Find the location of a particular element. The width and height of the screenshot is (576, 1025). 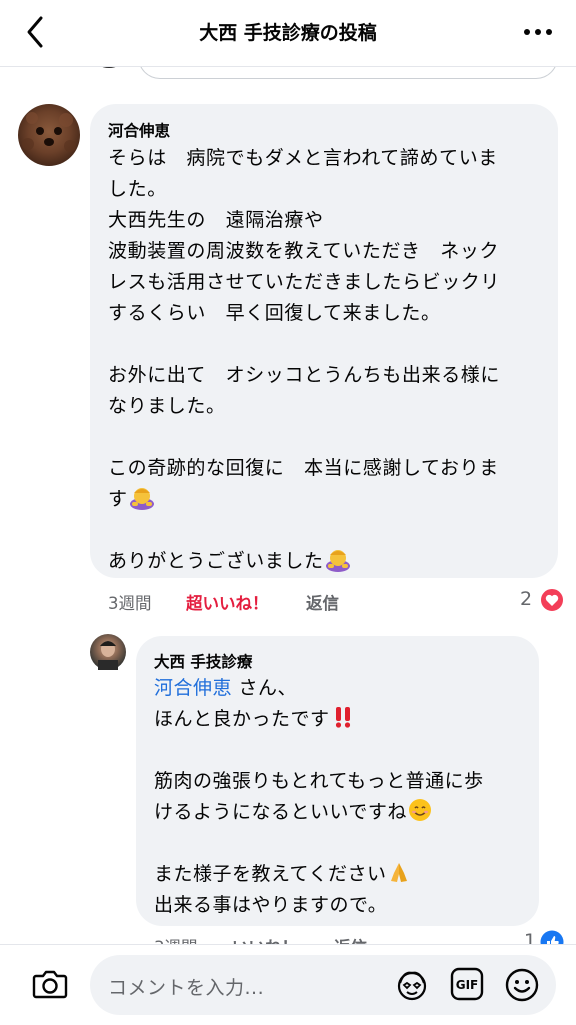

gif-icon: GIF is located at coordinates (467, 984).